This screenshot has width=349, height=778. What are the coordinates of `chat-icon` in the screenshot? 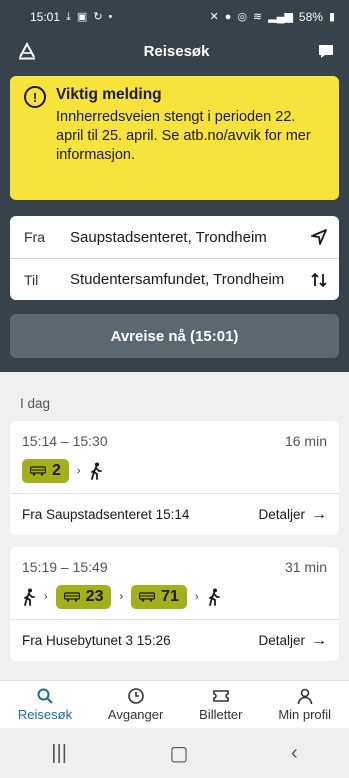 It's located at (326, 51).